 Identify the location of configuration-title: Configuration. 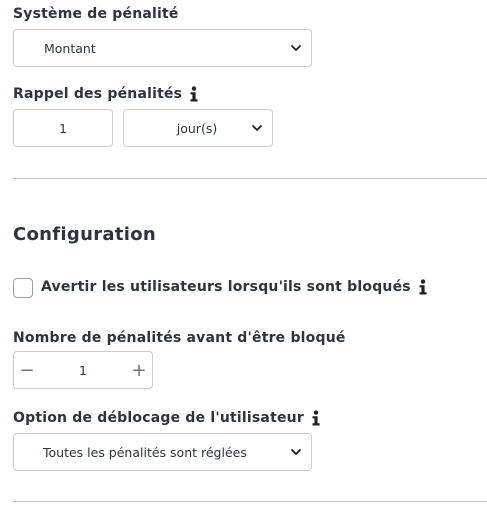
(84, 234).